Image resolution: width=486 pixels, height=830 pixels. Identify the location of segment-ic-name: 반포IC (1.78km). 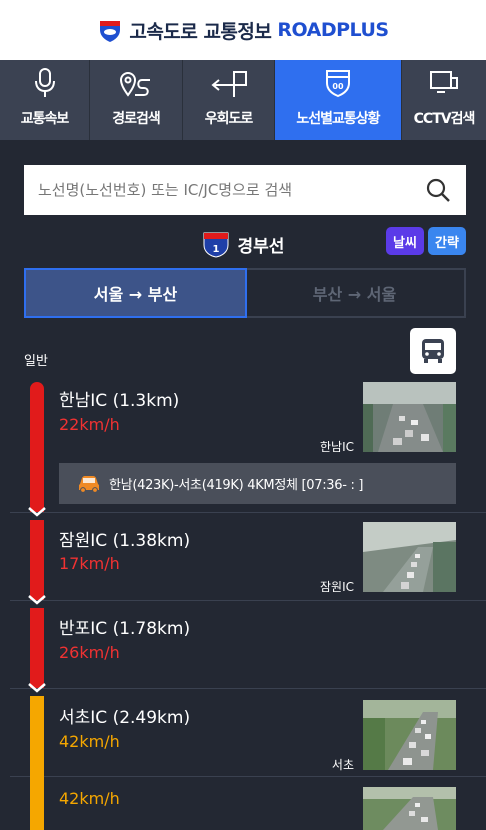
(124, 626).